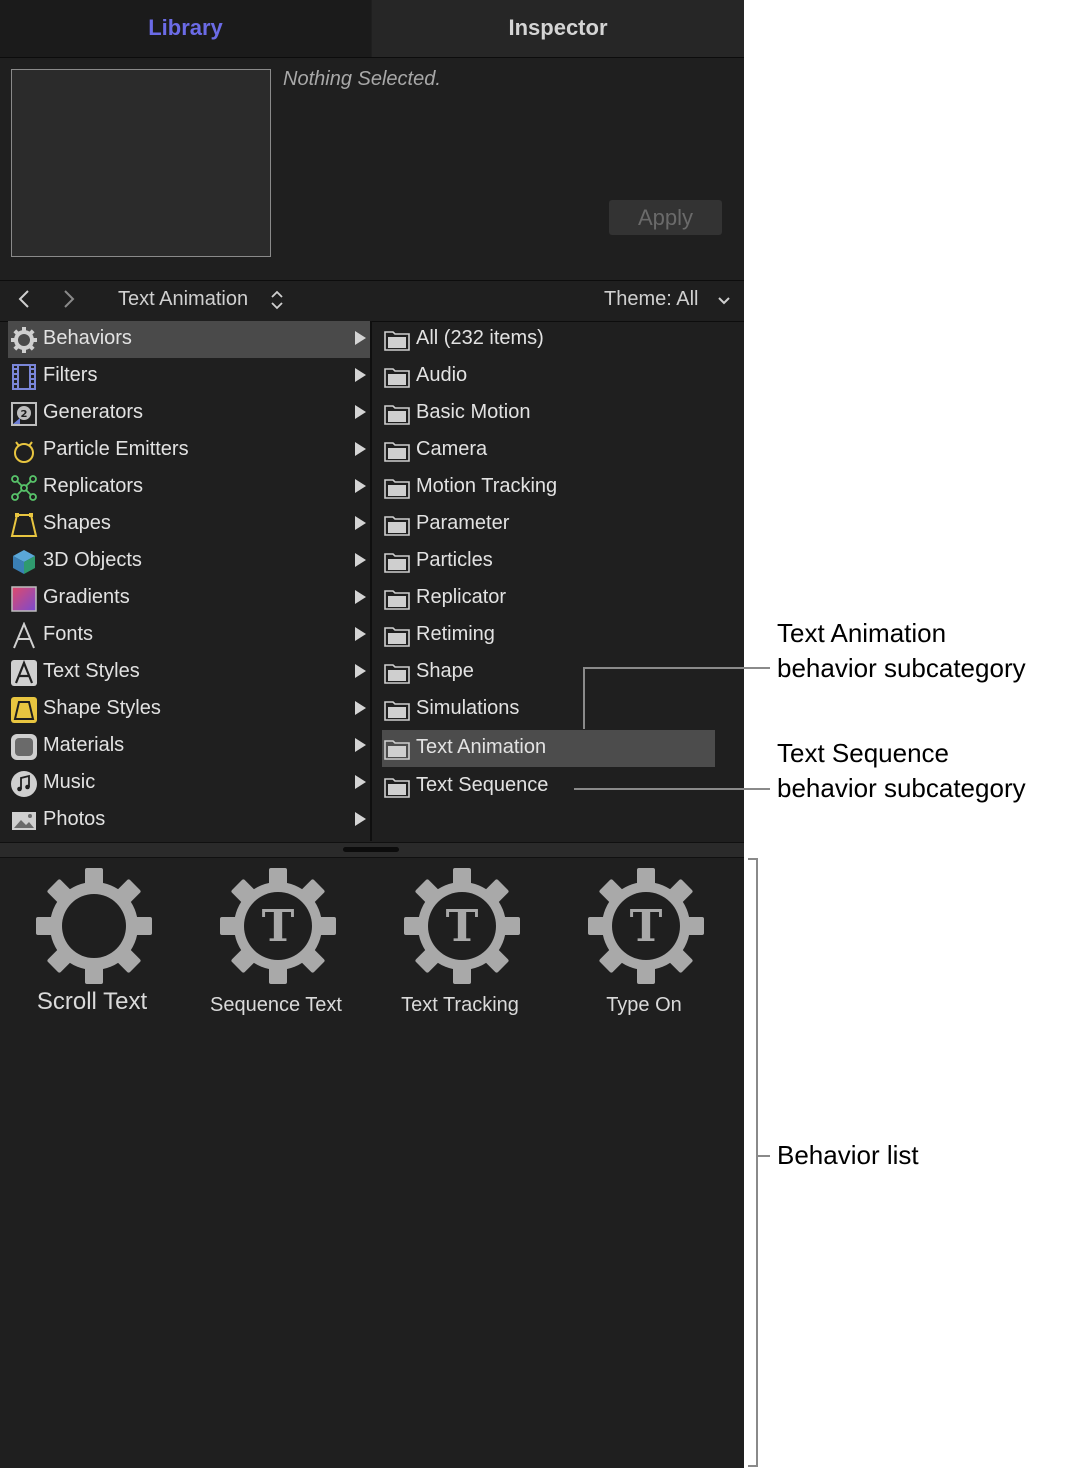 The height and width of the screenshot is (1468, 1086). I want to click on category-particle-emitters: Particle Emitters, so click(189, 450).